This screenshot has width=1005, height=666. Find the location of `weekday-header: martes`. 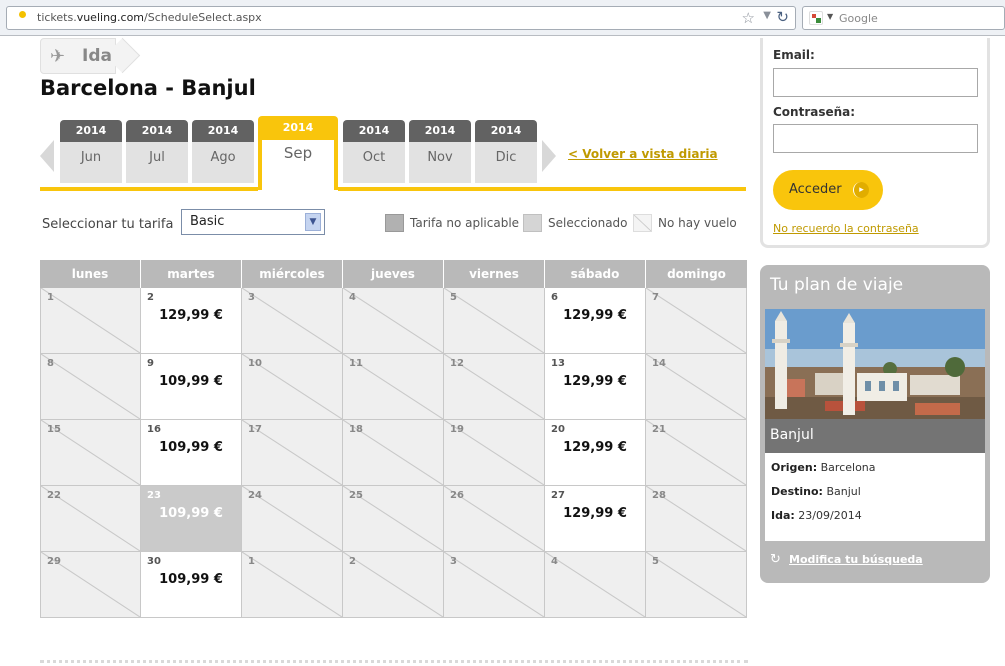

weekday-header: martes is located at coordinates (191, 274).